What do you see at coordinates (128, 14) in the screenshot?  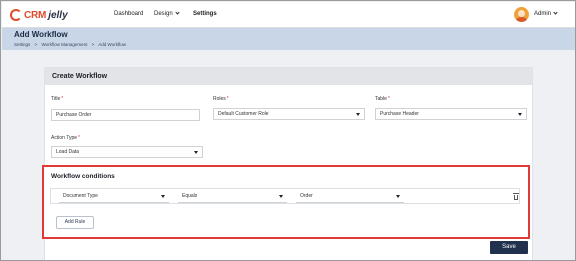 I see `nav-dashboard: Dashboard` at bounding box center [128, 14].